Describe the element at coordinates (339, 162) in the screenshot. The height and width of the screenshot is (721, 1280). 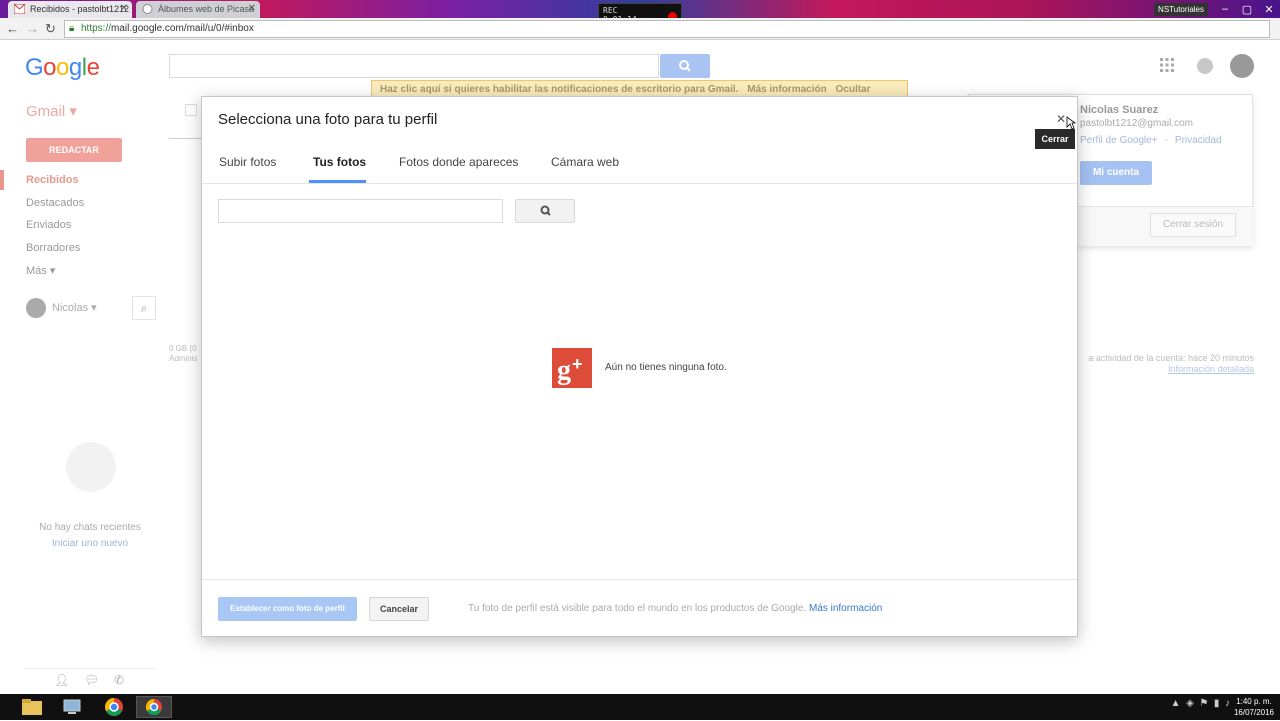
I see `tab-your-photos: Tus fotos` at that location.